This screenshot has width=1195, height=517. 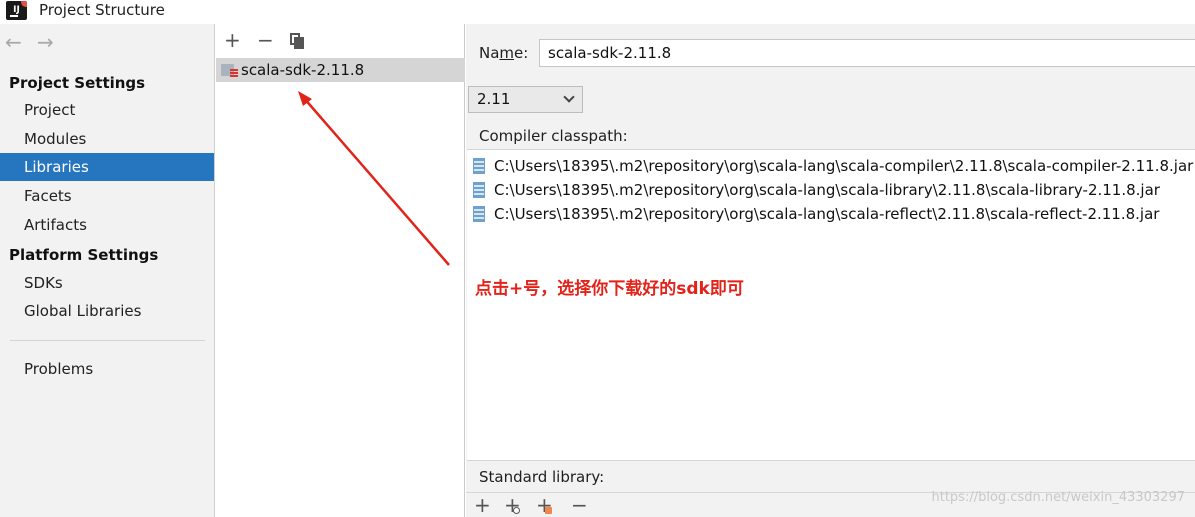 What do you see at coordinates (107, 340) in the screenshot?
I see `sidebar-divider` at bounding box center [107, 340].